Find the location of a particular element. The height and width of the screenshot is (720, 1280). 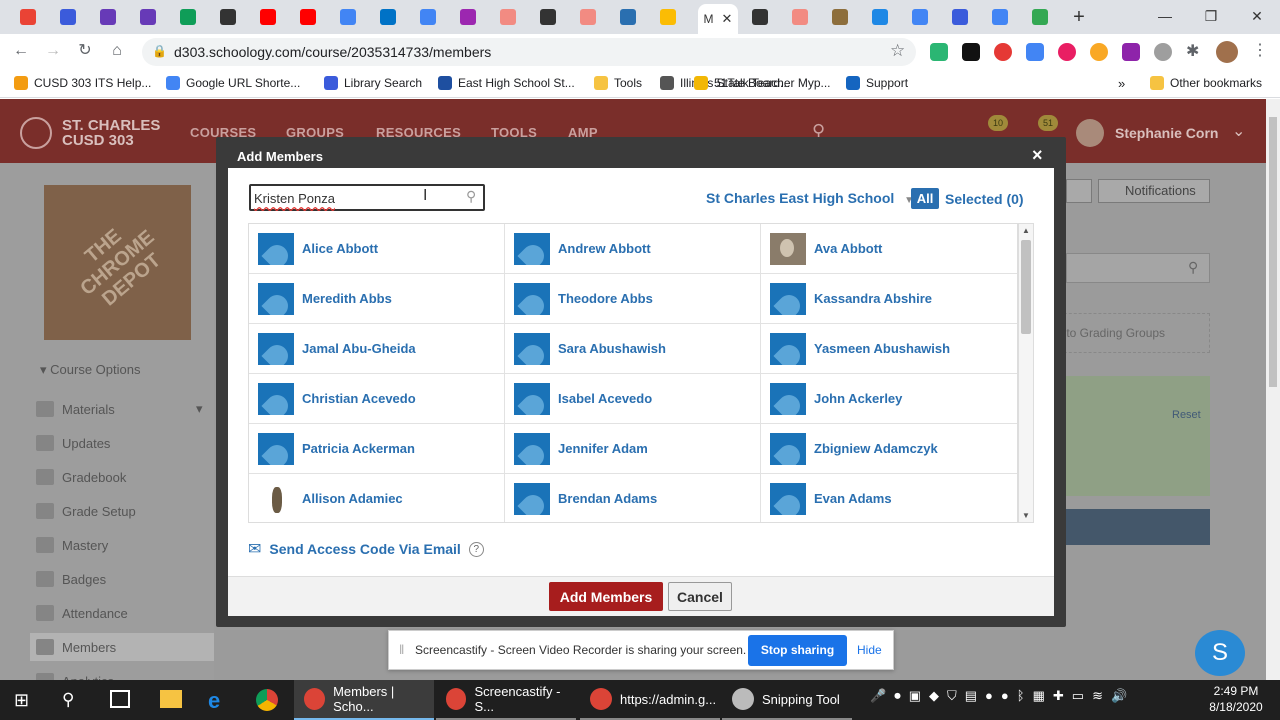

dropdown-button is located at coordinates (1079, 191).